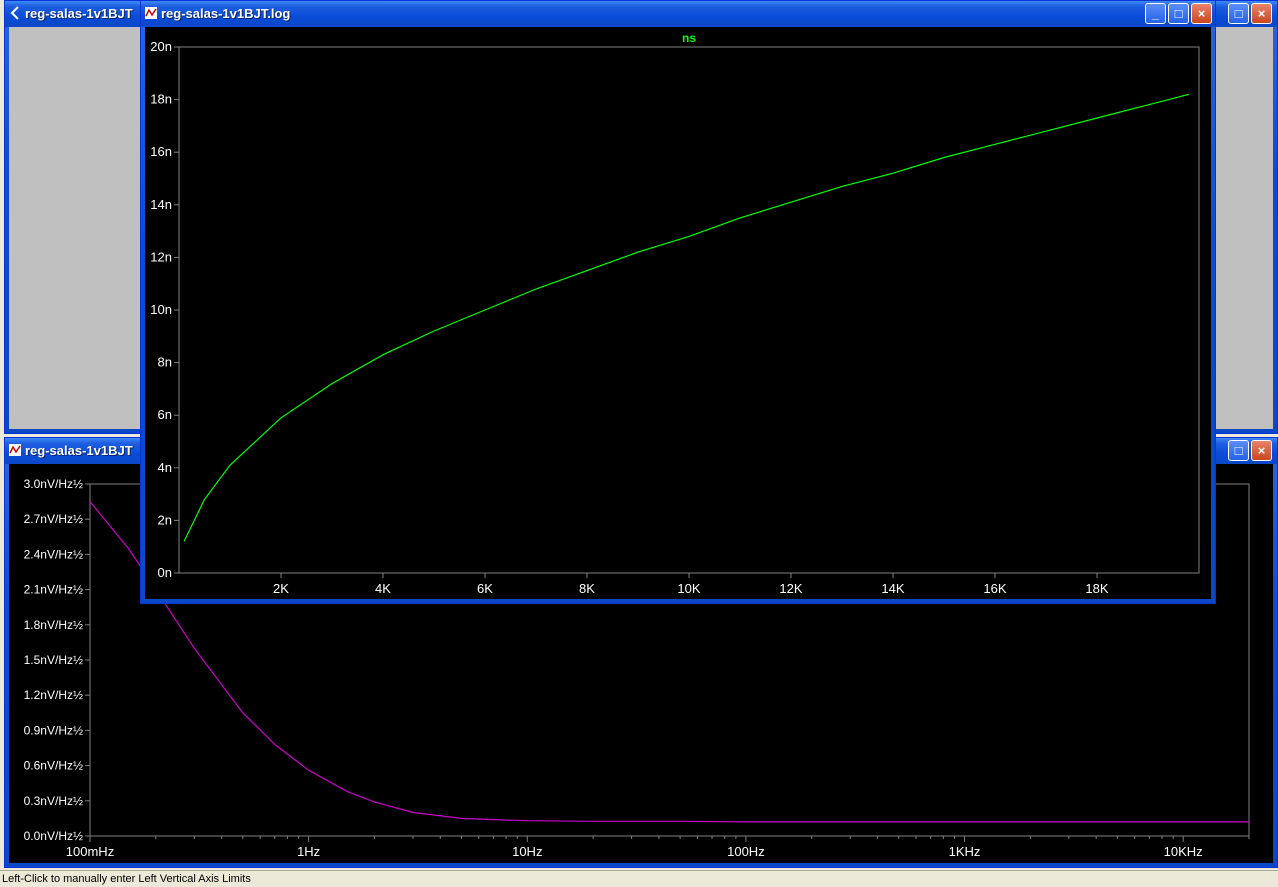 The height and width of the screenshot is (887, 1278). I want to click on y-tick-label: 2.1nV/Hz½, so click(53, 590).